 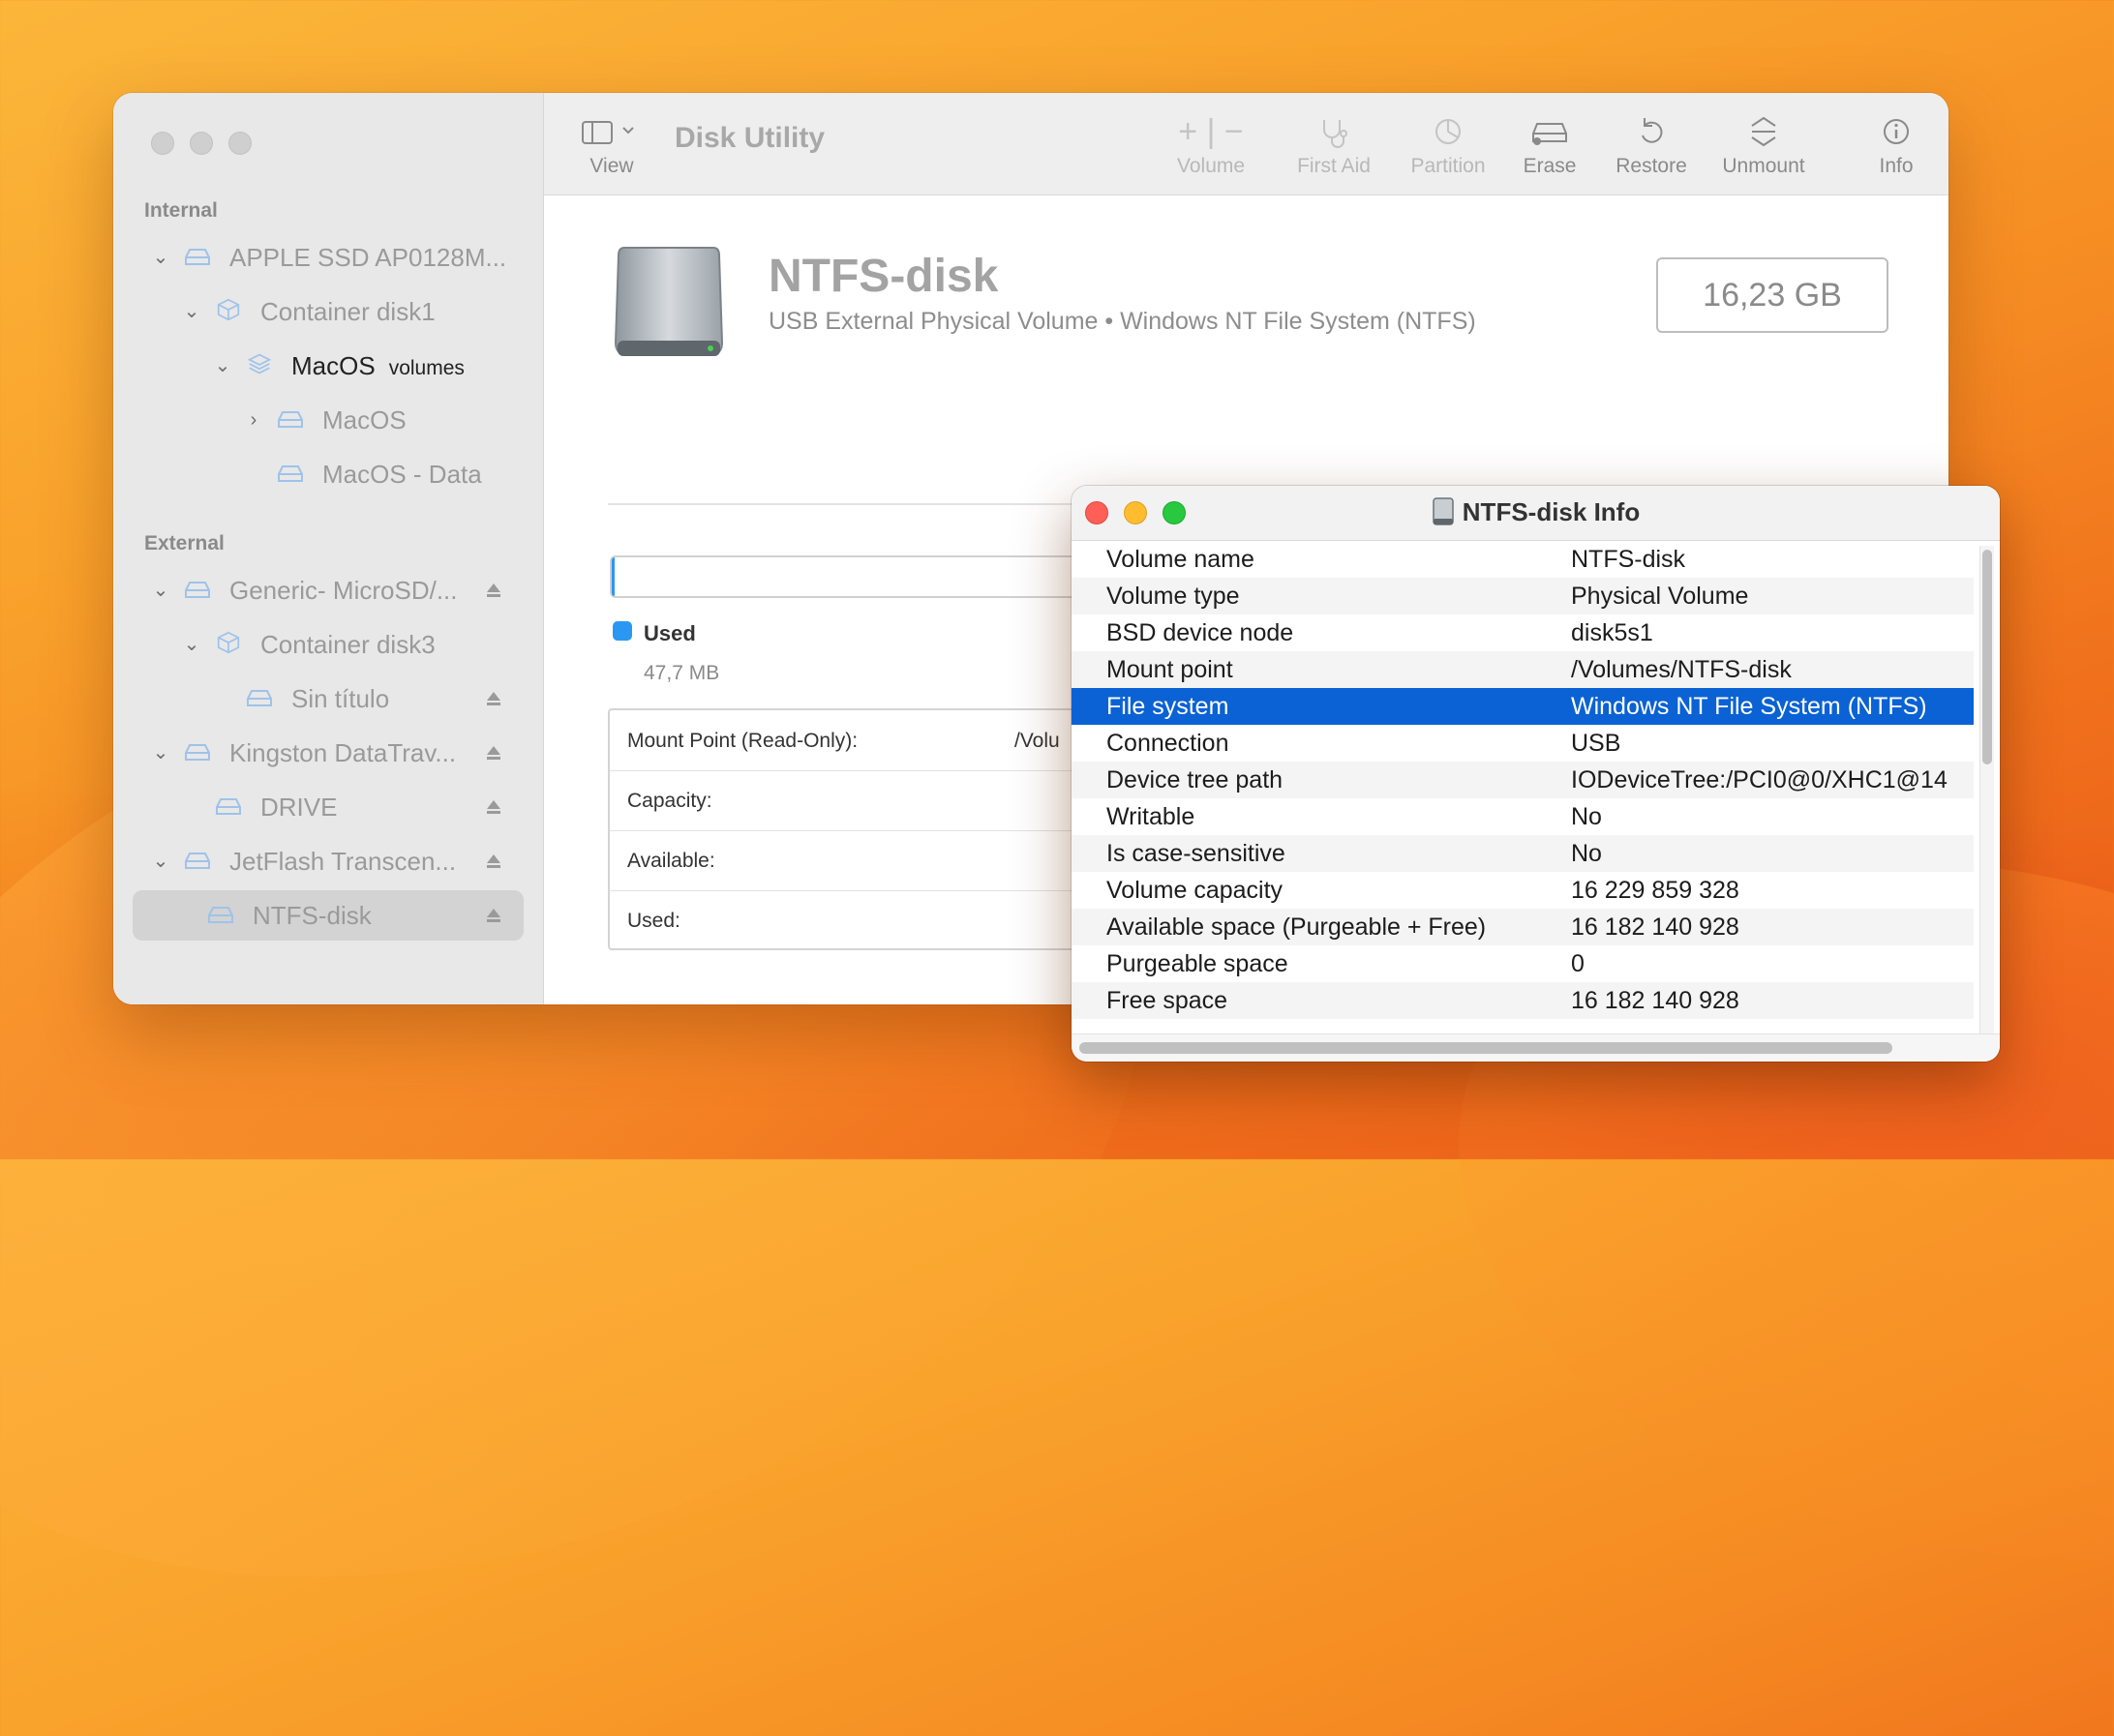 I want to click on volume-group-name: MacOS, so click(x=333, y=365).